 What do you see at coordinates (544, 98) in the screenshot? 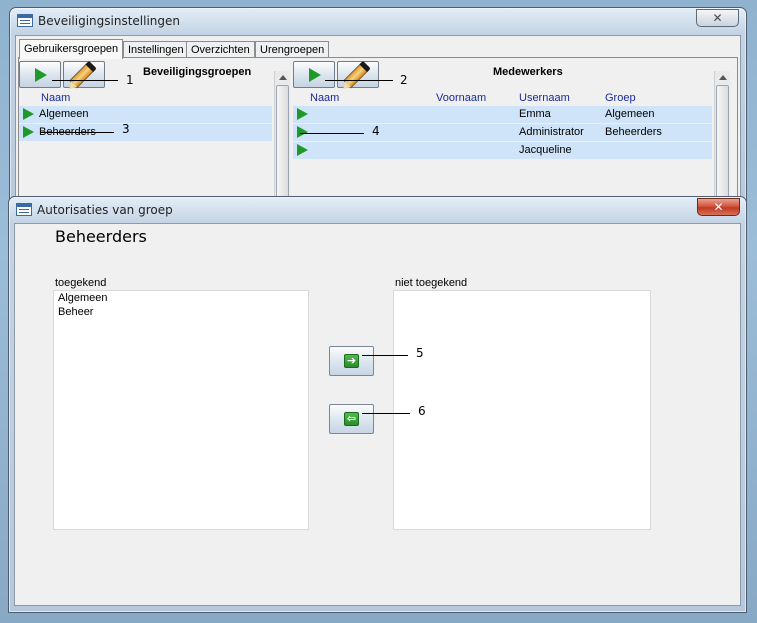
I see `employees-column-username: Usernaam` at bounding box center [544, 98].